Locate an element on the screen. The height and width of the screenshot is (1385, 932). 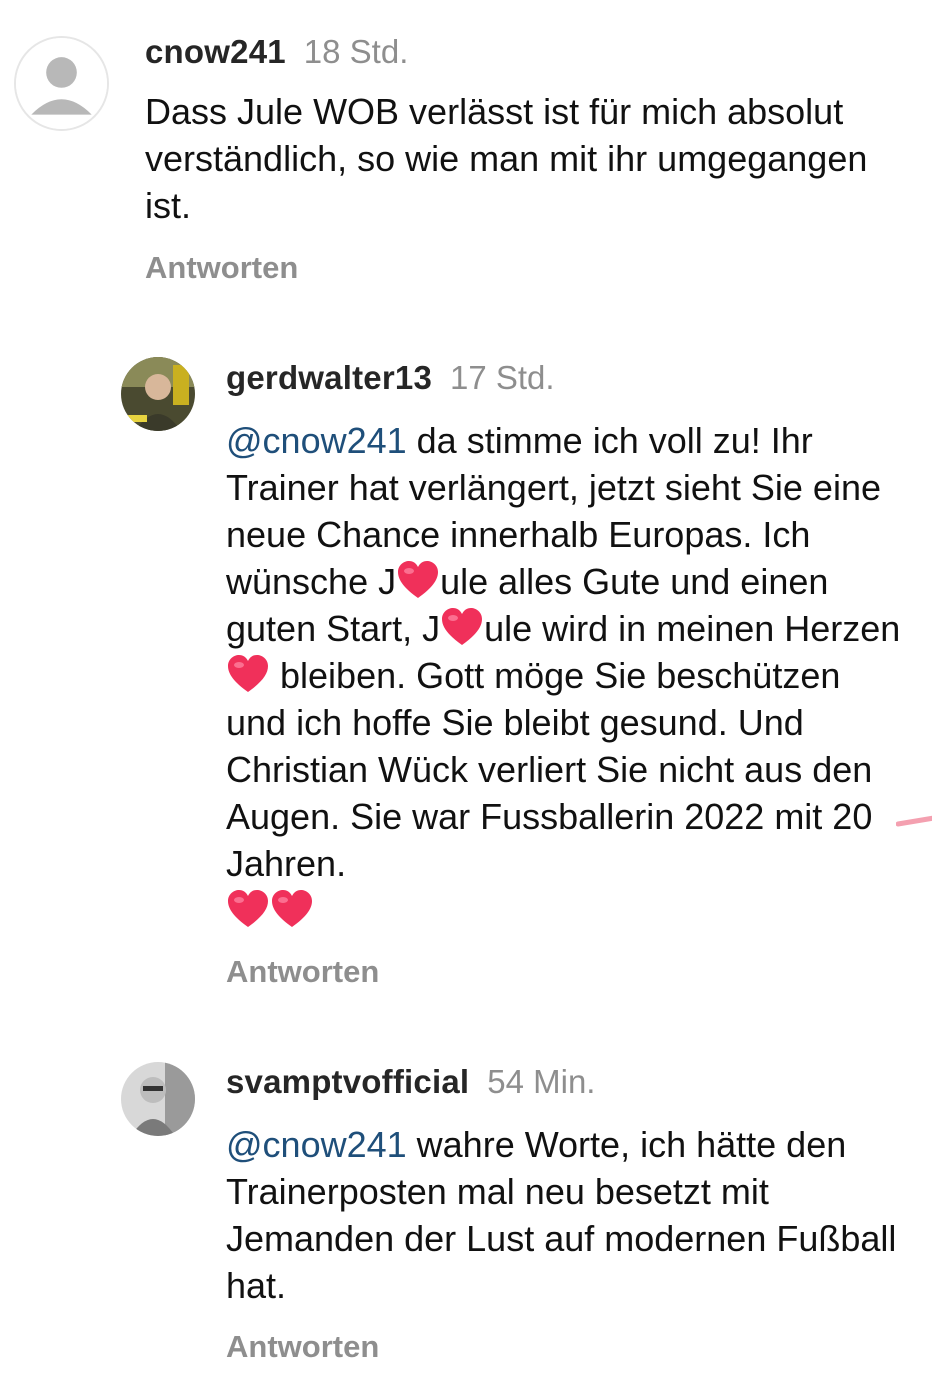
comment-header: gerdwalter13 17 Std. is located at coordinates (390, 378).